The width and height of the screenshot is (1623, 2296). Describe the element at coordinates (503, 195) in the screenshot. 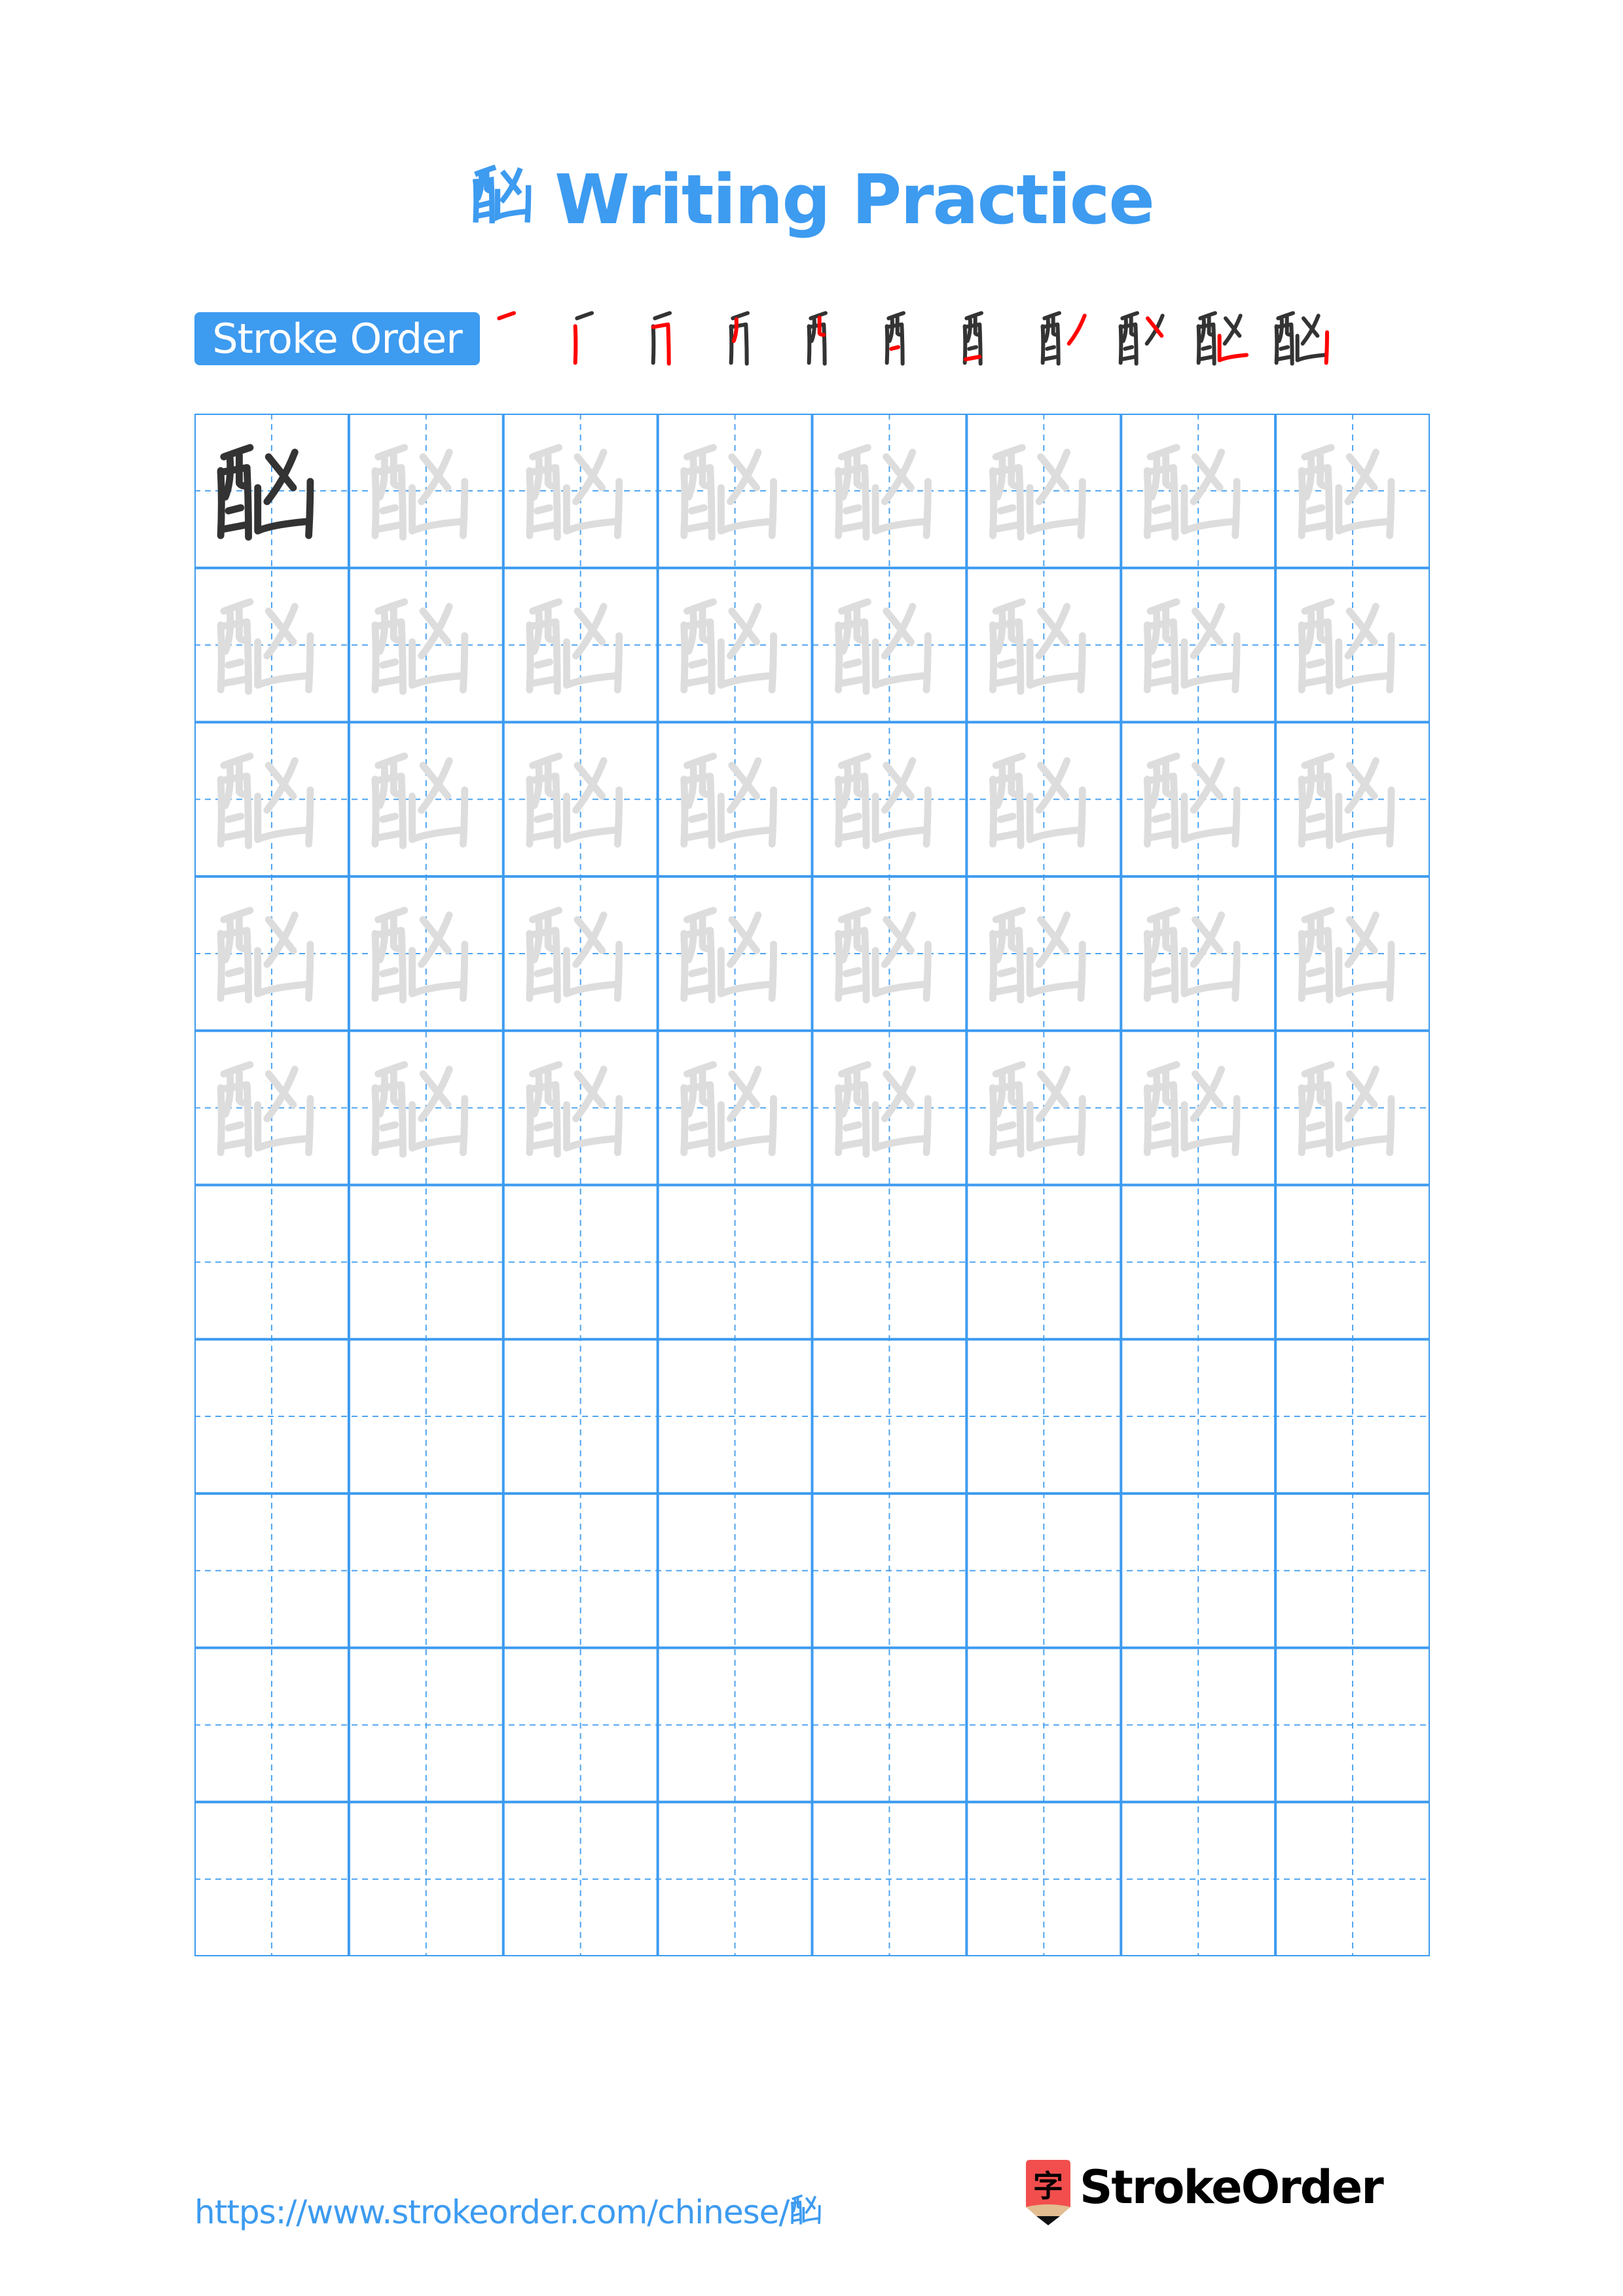

I see `title-character-glyph` at that location.